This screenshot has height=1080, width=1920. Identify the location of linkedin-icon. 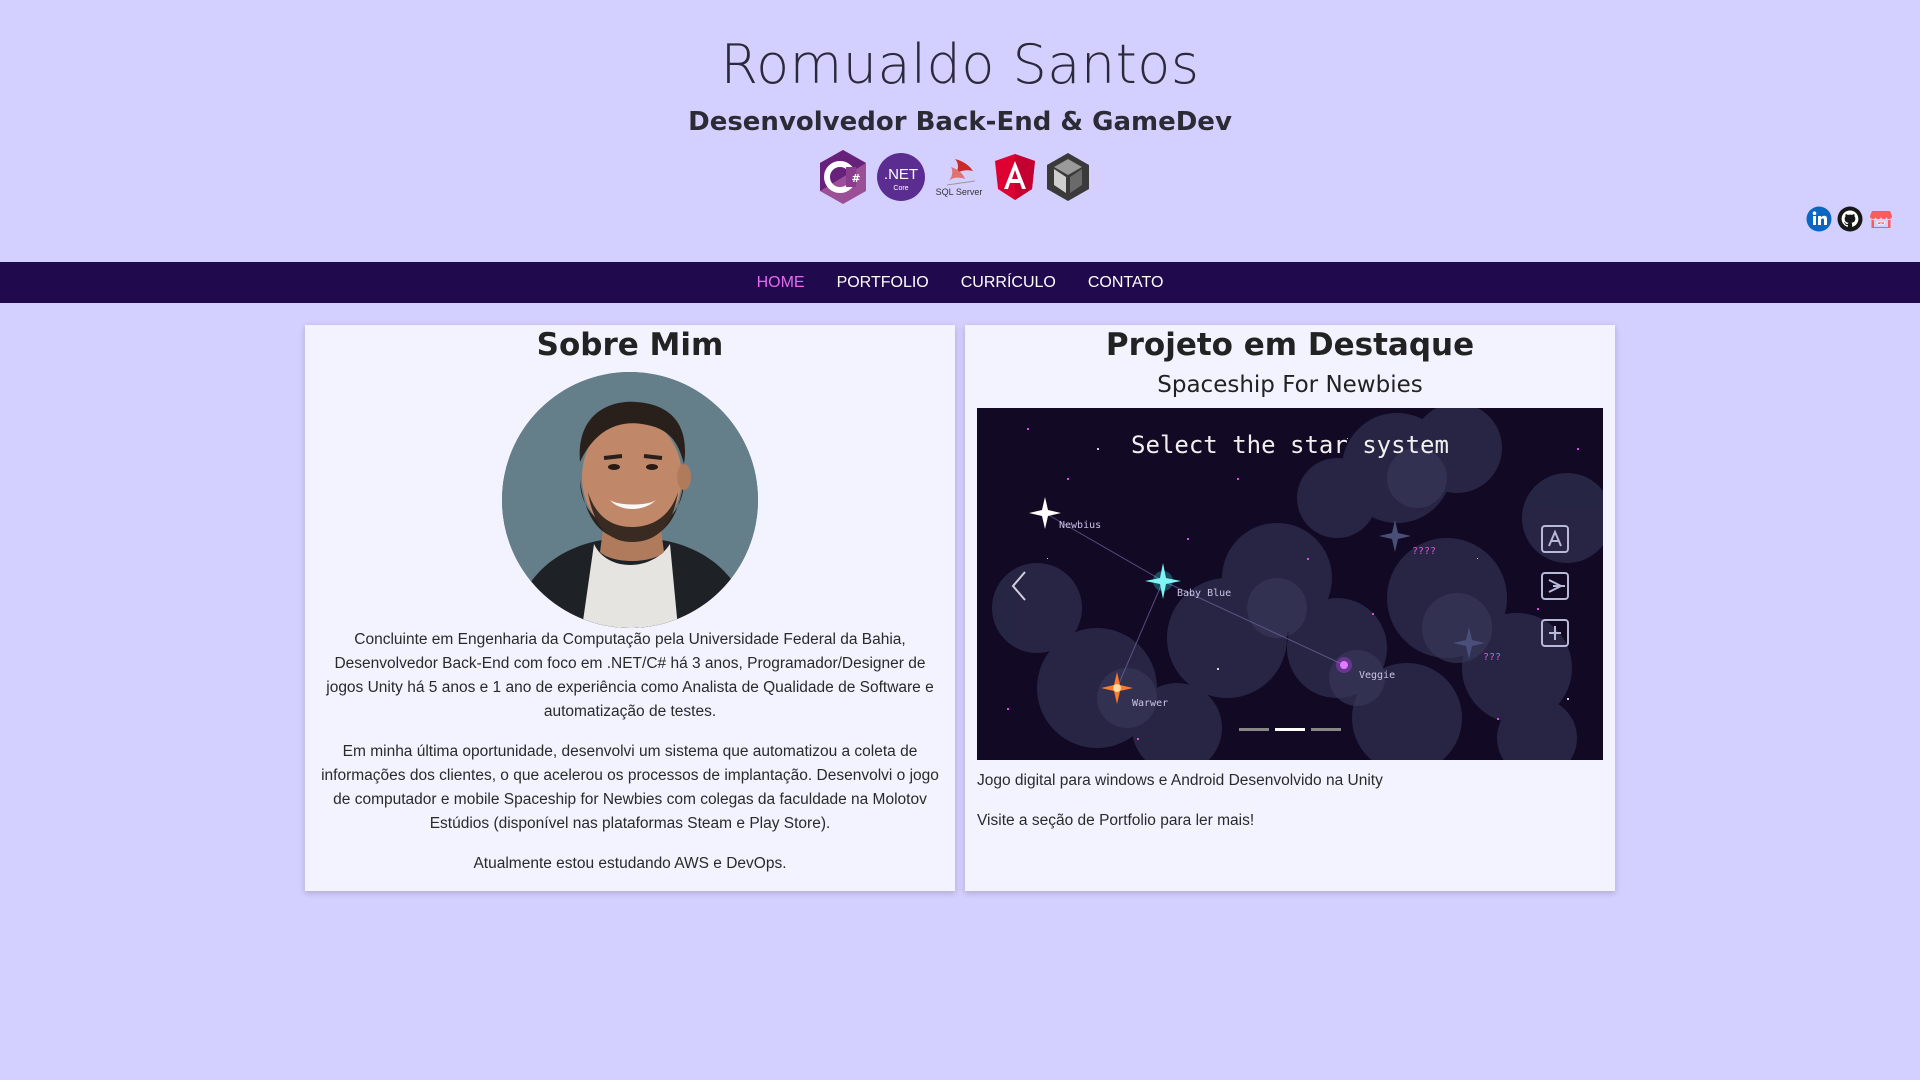
(1819, 219).